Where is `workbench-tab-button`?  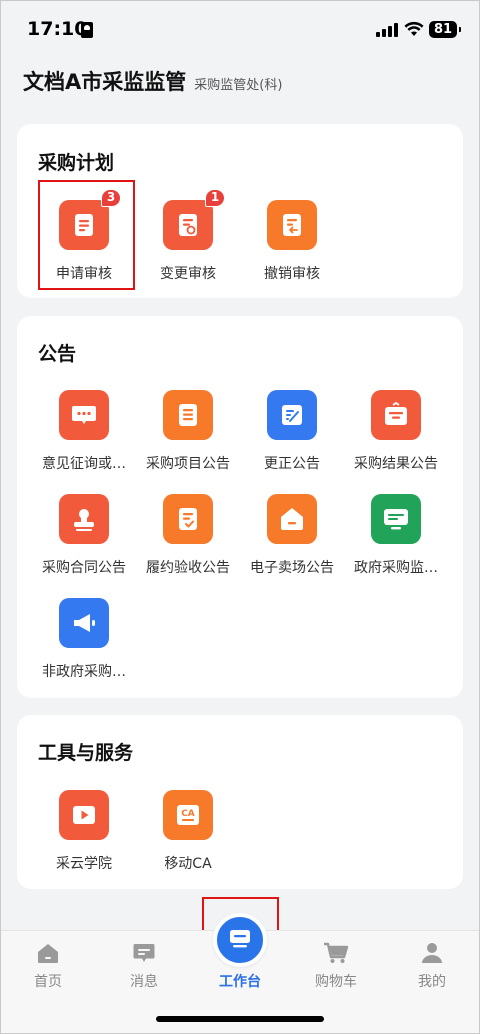
workbench-tab-button is located at coordinates (240, 940).